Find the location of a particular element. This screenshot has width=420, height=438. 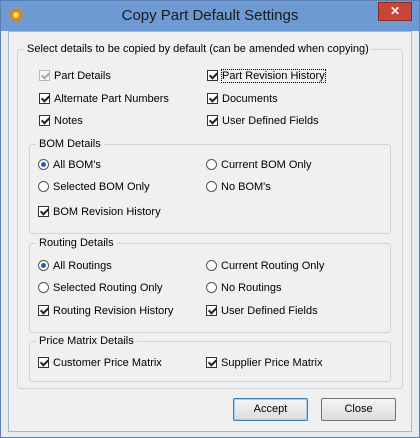

selected-bom-only-radio: Selected BOM Only is located at coordinates (94, 187).